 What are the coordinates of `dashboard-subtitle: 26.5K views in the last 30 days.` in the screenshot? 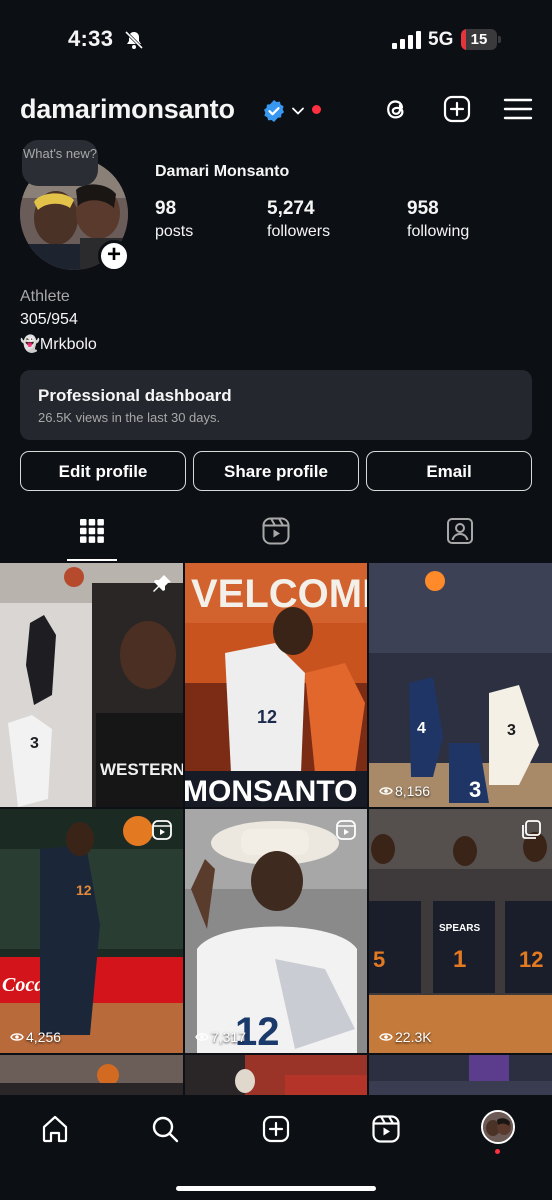 It's located at (129, 417).